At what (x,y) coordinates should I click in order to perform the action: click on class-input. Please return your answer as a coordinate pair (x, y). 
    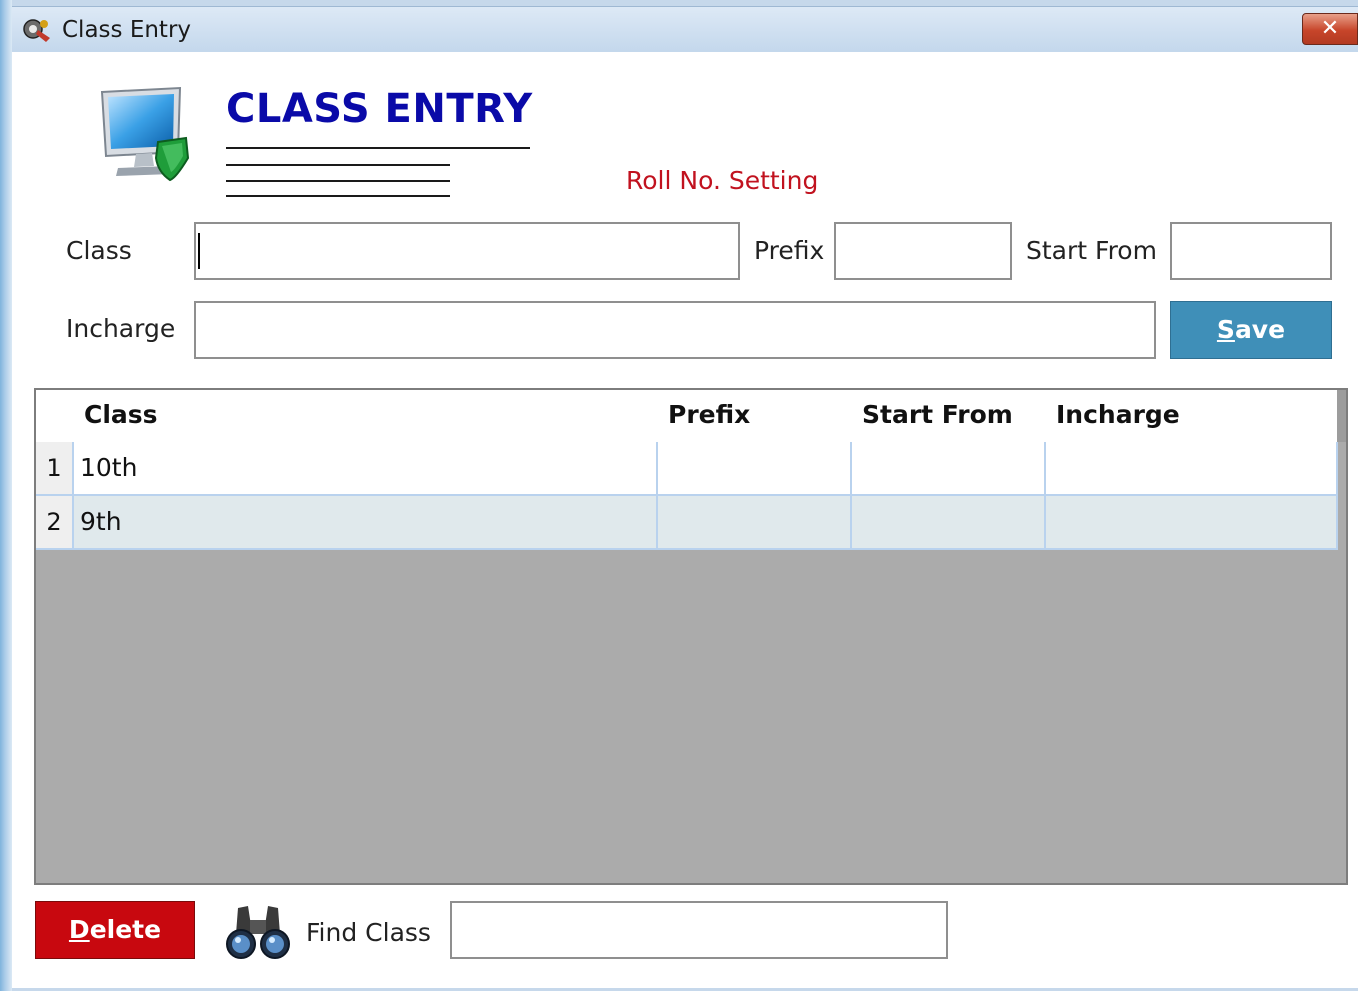
    Looking at the image, I should click on (467, 251).